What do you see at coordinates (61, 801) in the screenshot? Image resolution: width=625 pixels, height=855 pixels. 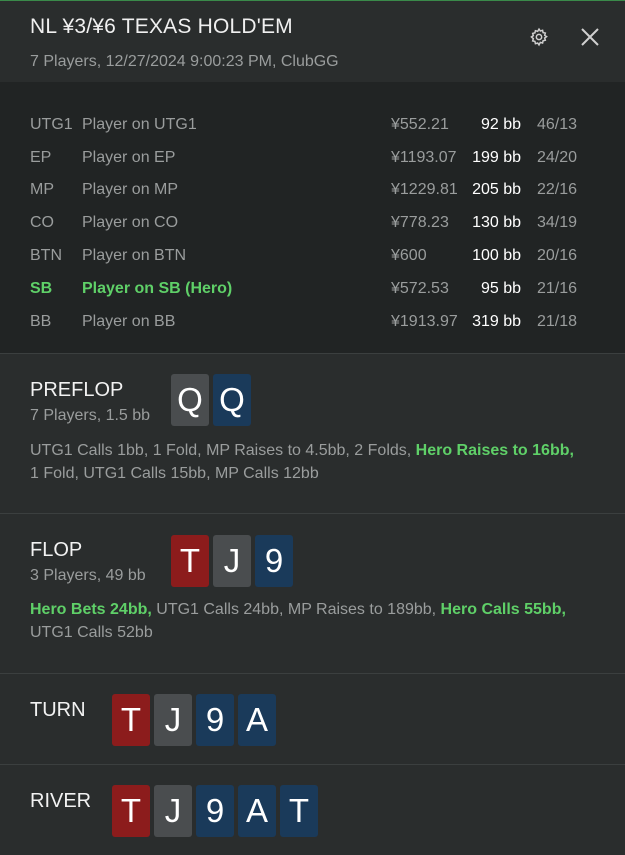 I see `river-title: RIVER` at bounding box center [61, 801].